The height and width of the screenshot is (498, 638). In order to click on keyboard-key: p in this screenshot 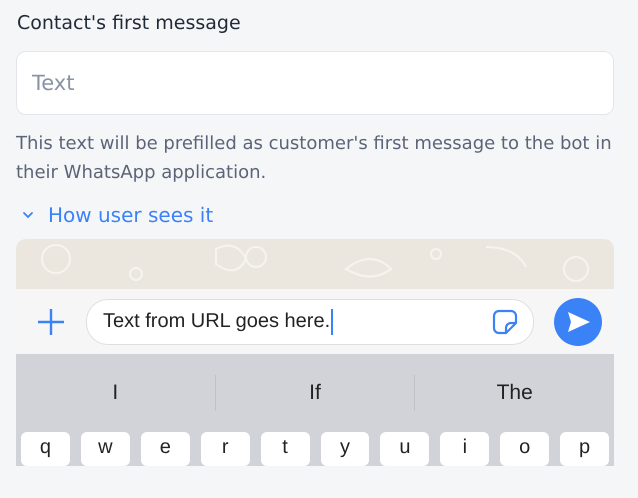, I will do `click(585, 449)`.